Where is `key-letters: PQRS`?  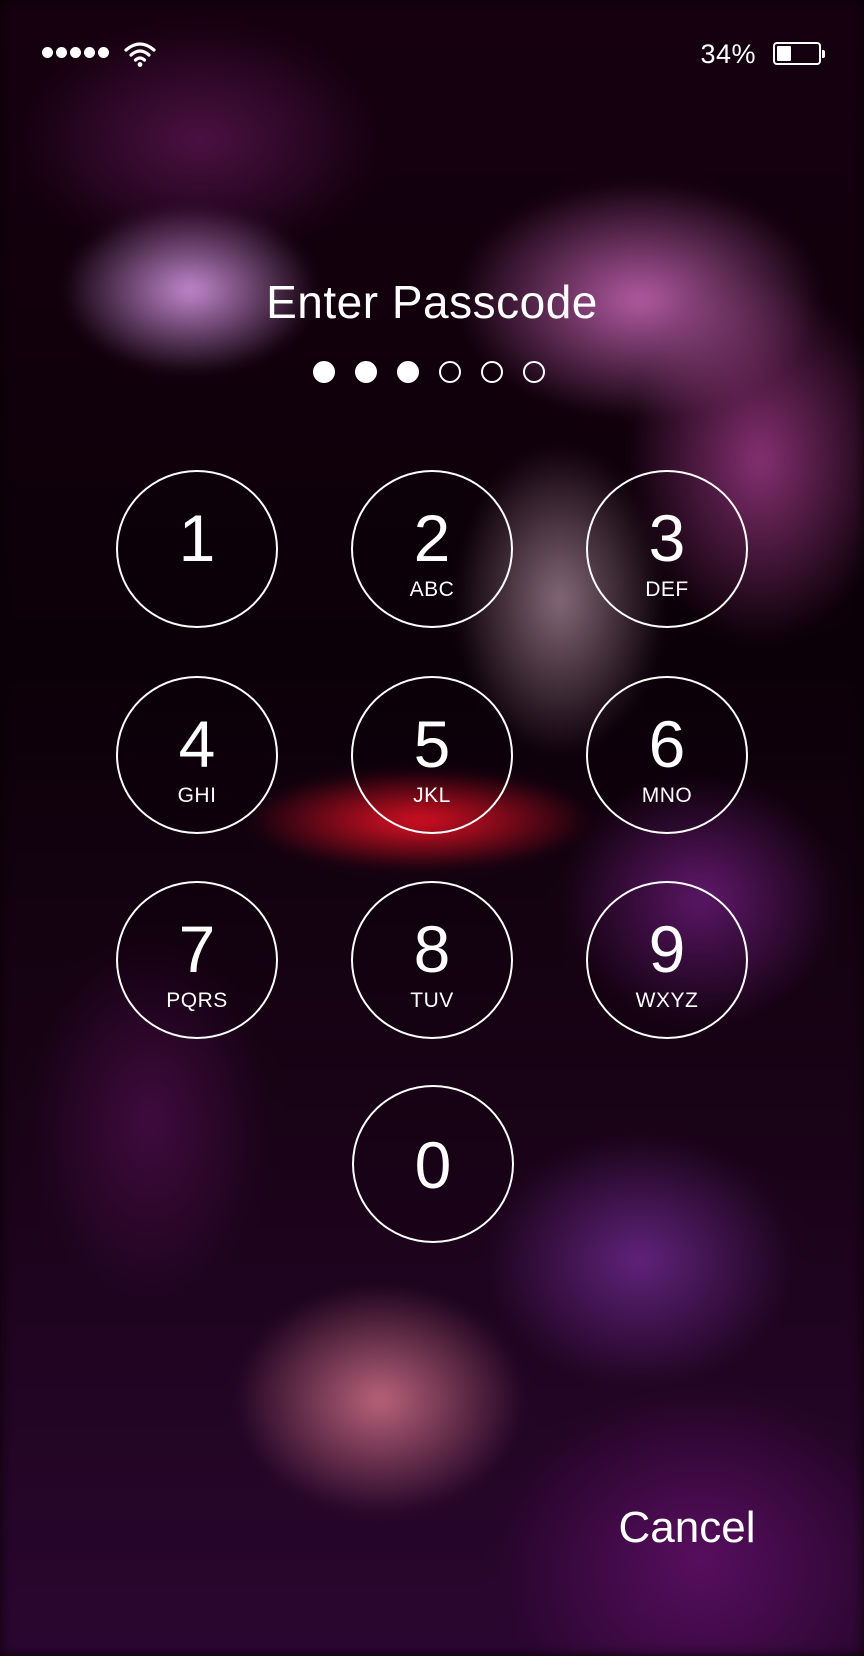 key-letters: PQRS is located at coordinates (197, 1000).